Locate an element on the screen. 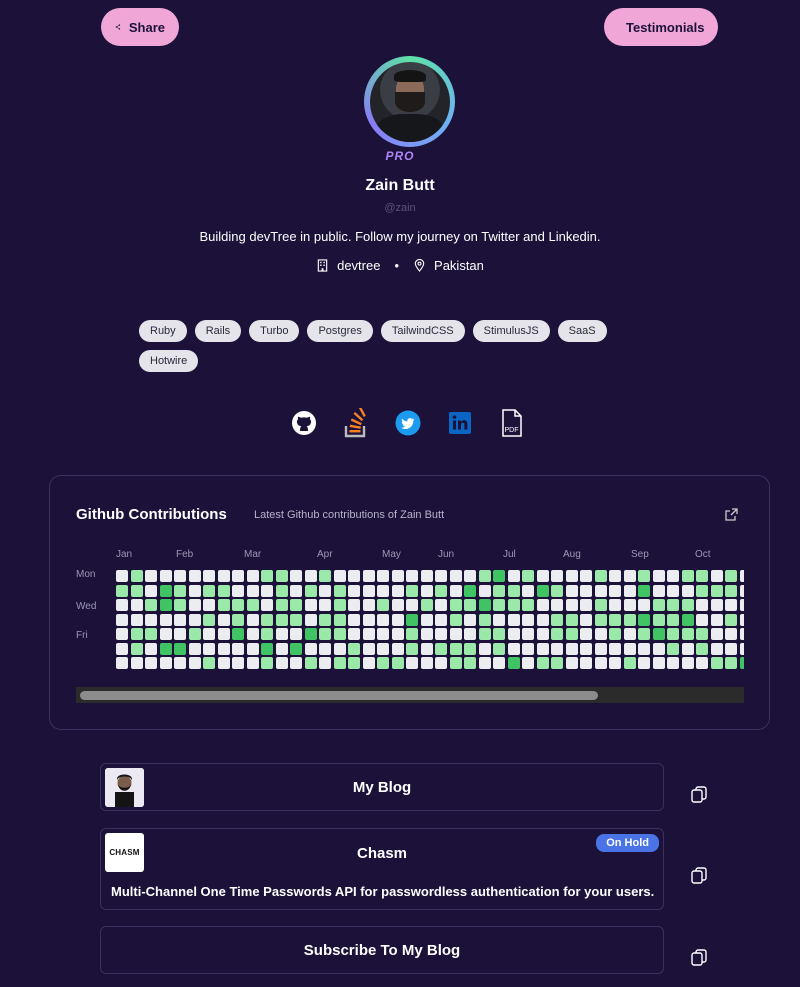 The height and width of the screenshot is (987, 800). tag-postgres: Postgres is located at coordinates (340, 331).